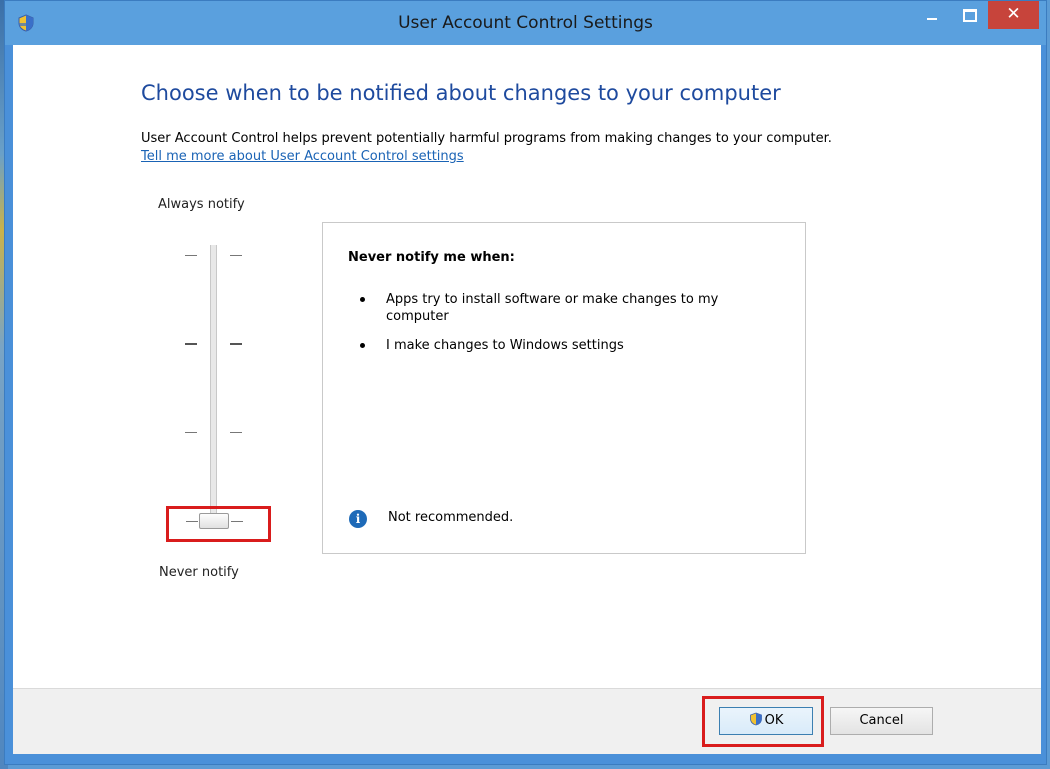 The image size is (1050, 769). Describe the element at coordinates (236, 432) in the screenshot. I see `slider-tick-level-2-right` at that location.